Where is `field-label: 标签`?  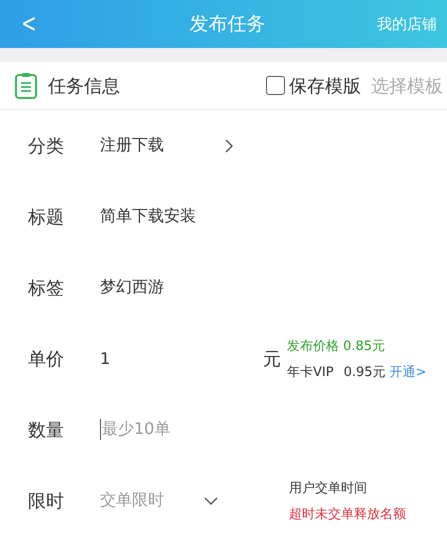
field-label: 标签 is located at coordinates (46, 288).